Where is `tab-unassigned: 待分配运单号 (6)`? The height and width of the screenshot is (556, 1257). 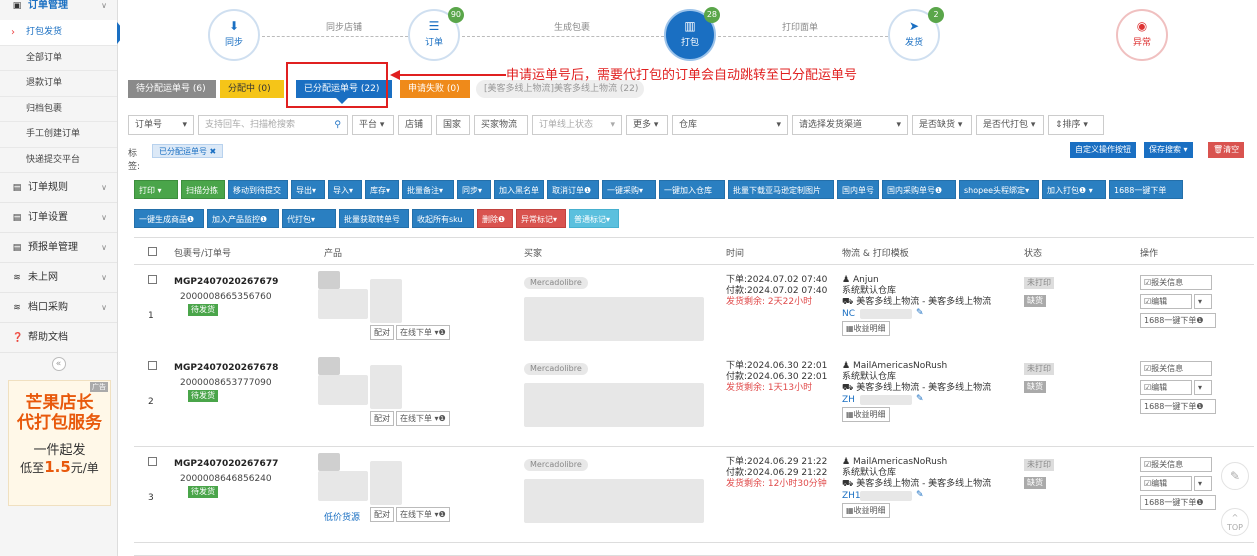
tab-unassigned: 待分配运单号 (6) is located at coordinates (172, 89).